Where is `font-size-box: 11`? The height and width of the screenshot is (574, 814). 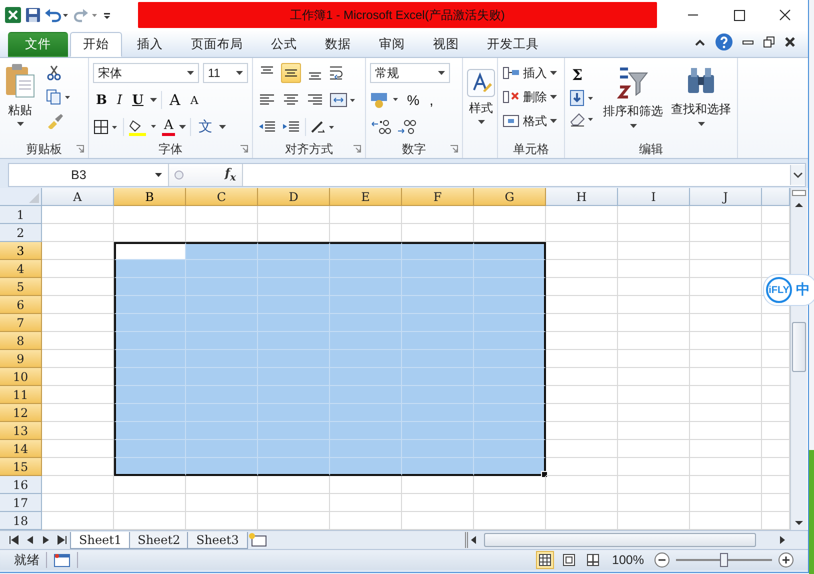
font-size-box: 11 is located at coordinates (225, 73).